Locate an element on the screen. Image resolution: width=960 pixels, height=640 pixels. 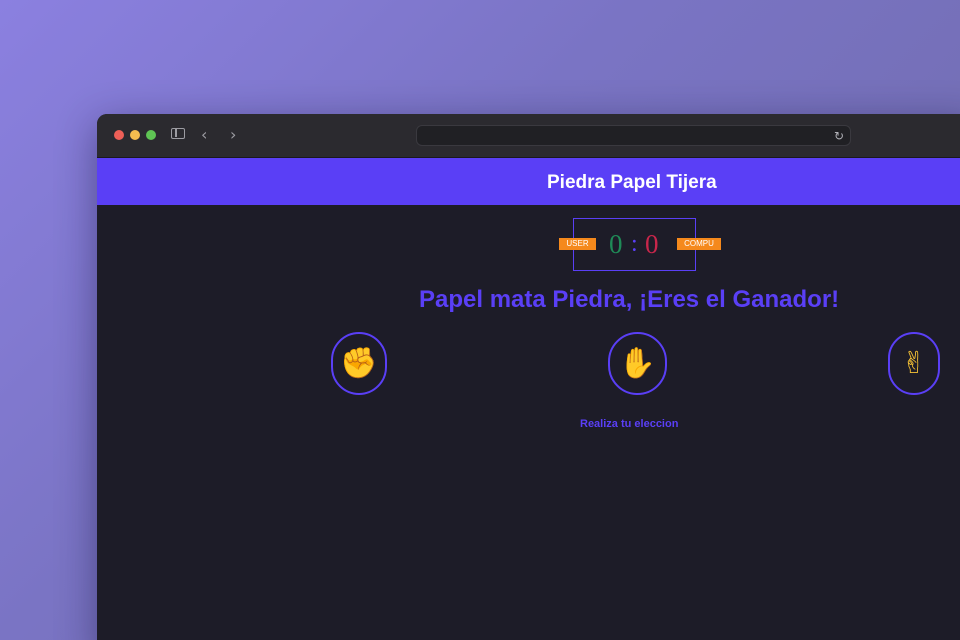
rock-choice-button: ✊ is located at coordinates (359, 363).